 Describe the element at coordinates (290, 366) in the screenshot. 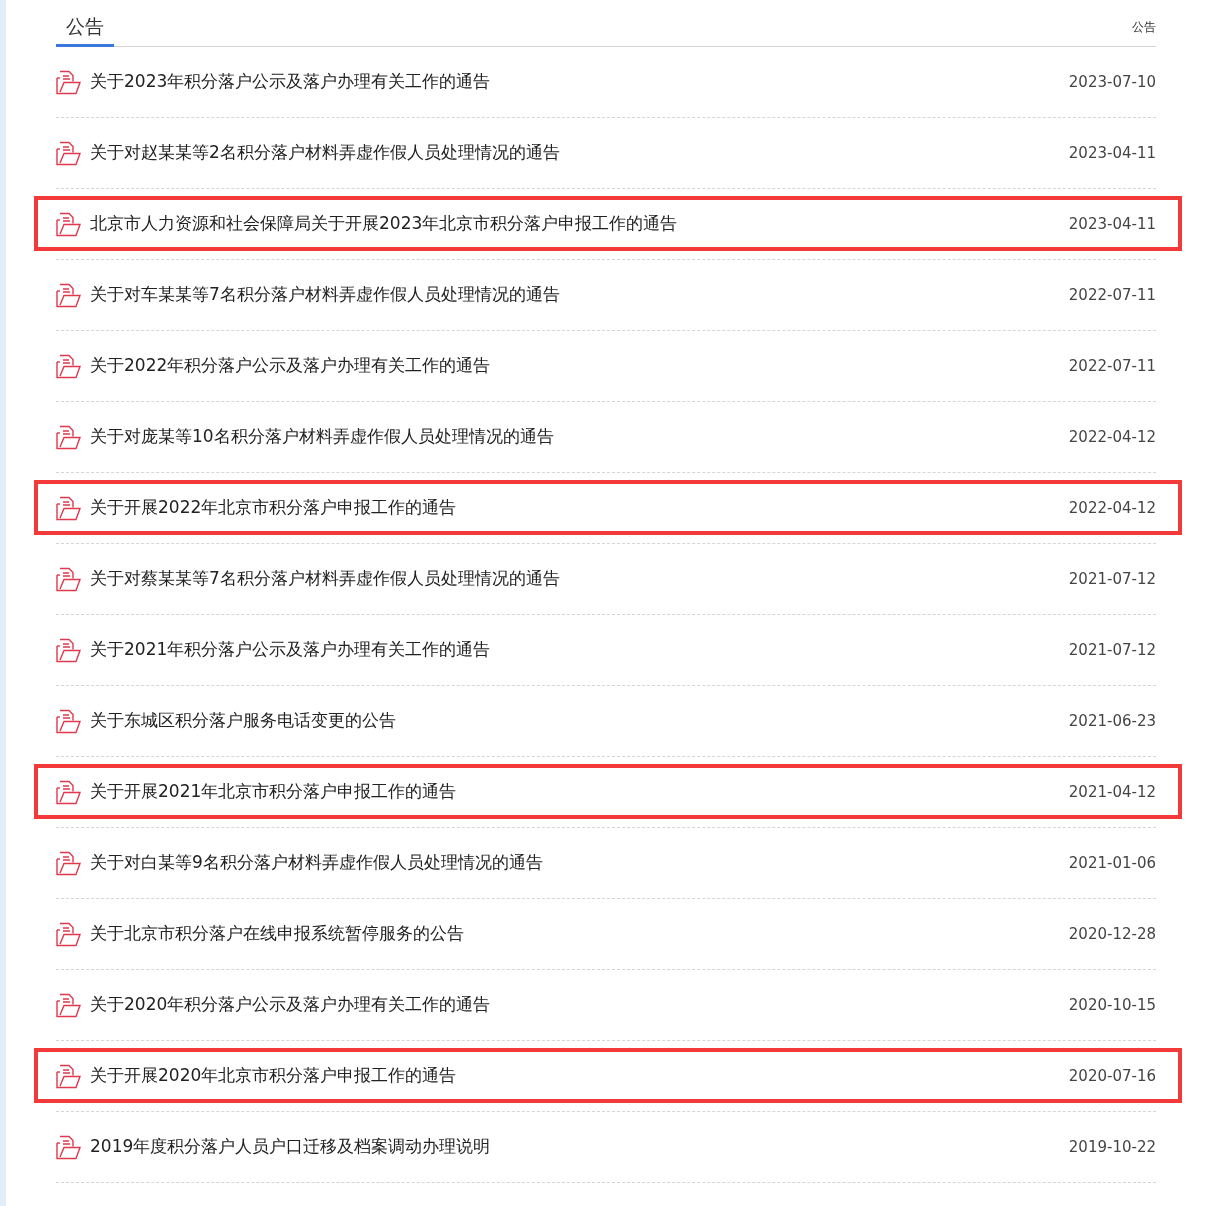

I see `notice-link: 关于2022年积分落户公示及落户办理有关工作的通告` at that location.